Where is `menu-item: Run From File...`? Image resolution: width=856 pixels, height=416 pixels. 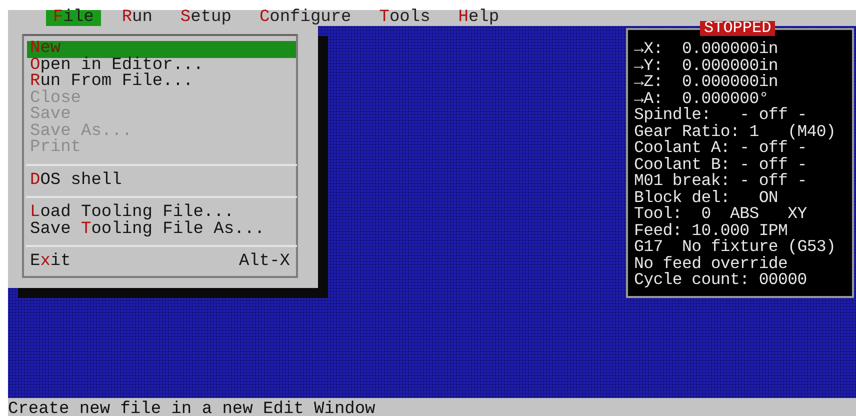
menu-item: Run From File... is located at coordinates (161, 82).